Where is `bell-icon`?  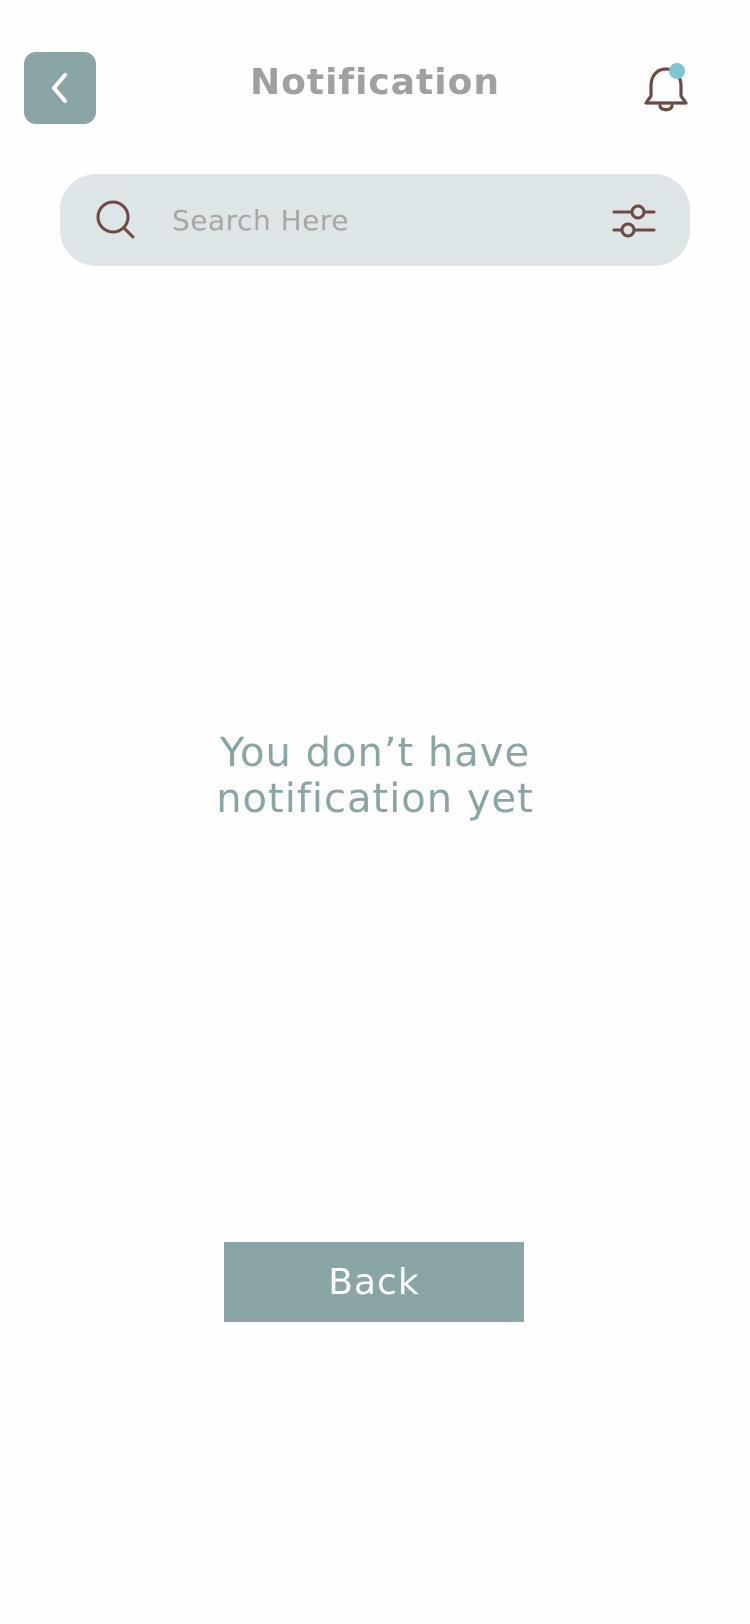 bell-icon is located at coordinates (666, 87).